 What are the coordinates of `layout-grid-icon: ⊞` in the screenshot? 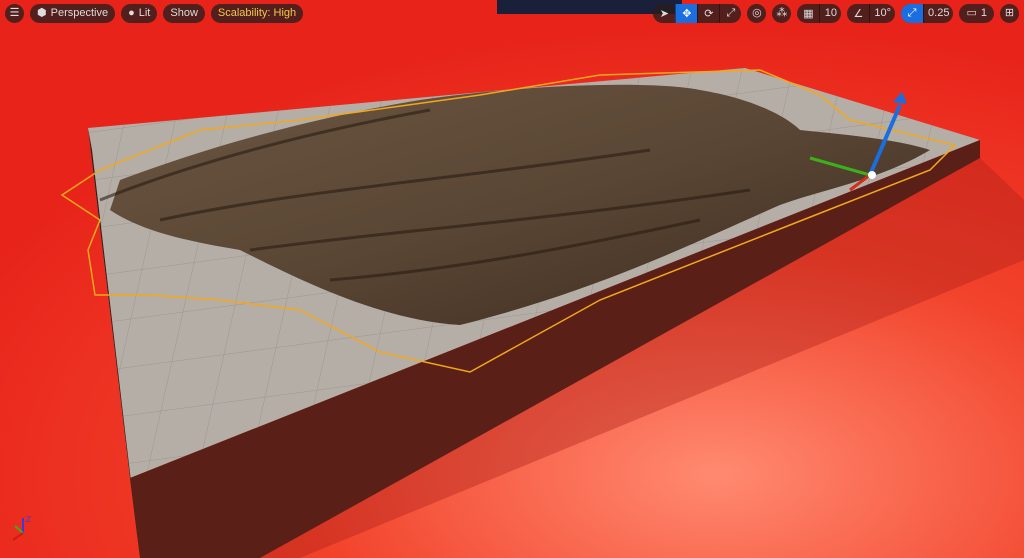 It's located at (1009, 12).